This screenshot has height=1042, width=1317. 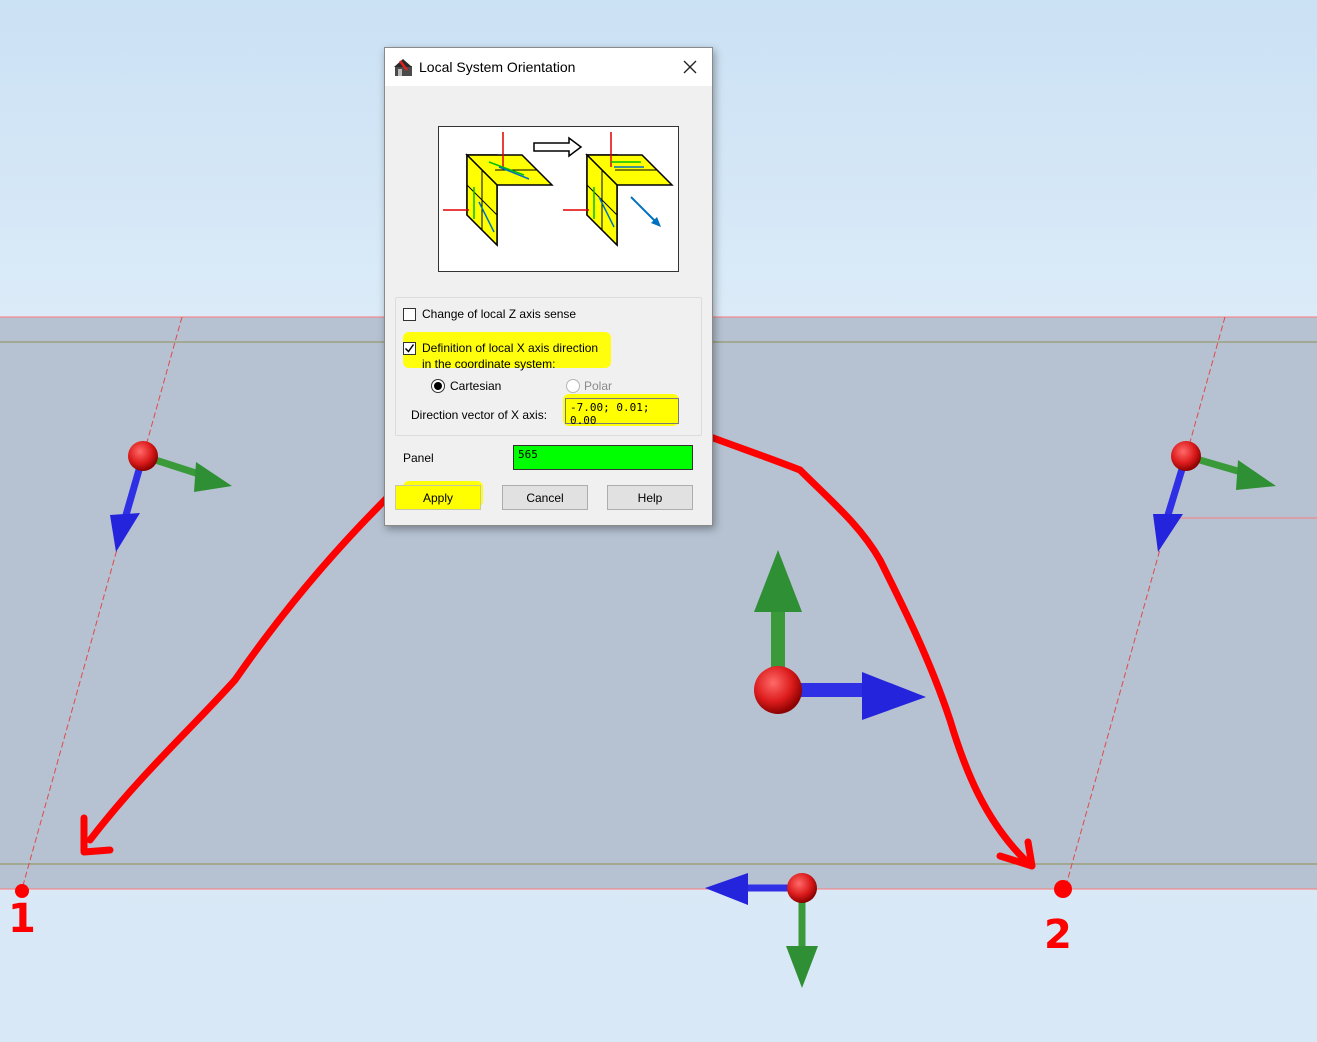 I want to click on checkmark-icon, so click(x=409, y=348).